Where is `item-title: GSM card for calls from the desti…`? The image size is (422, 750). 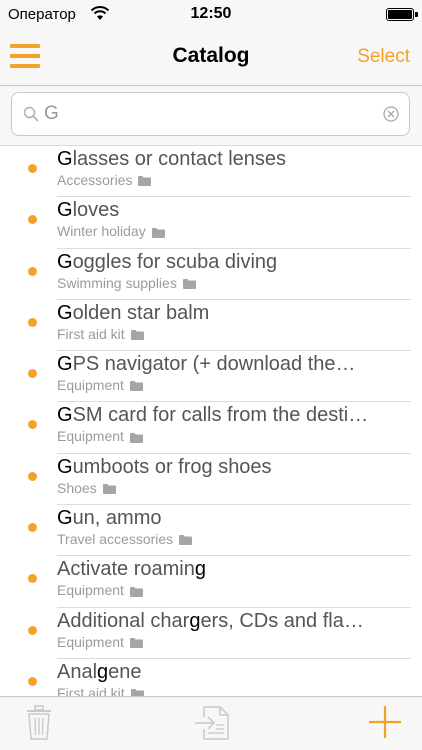 item-title: GSM card for calls from the desti… is located at coordinates (227, 415).